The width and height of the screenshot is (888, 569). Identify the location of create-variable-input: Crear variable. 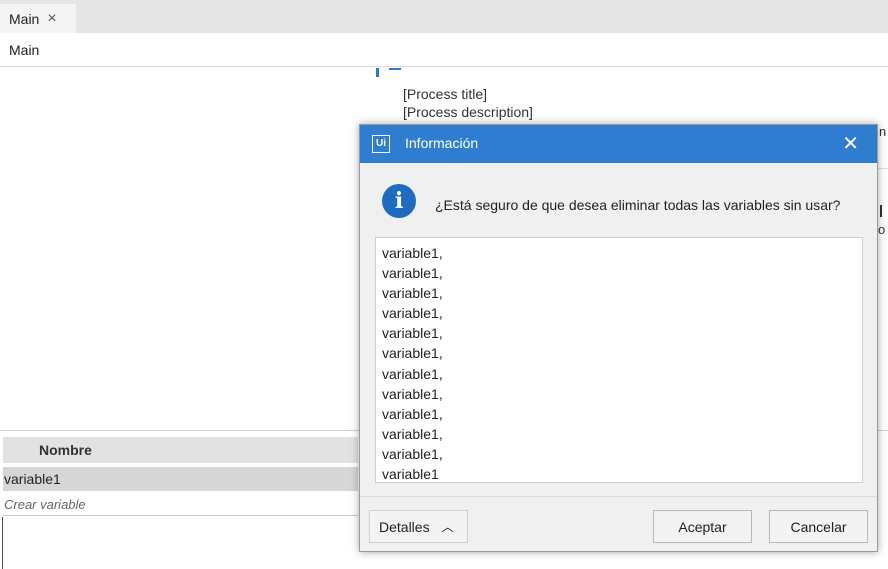
(180, 505).